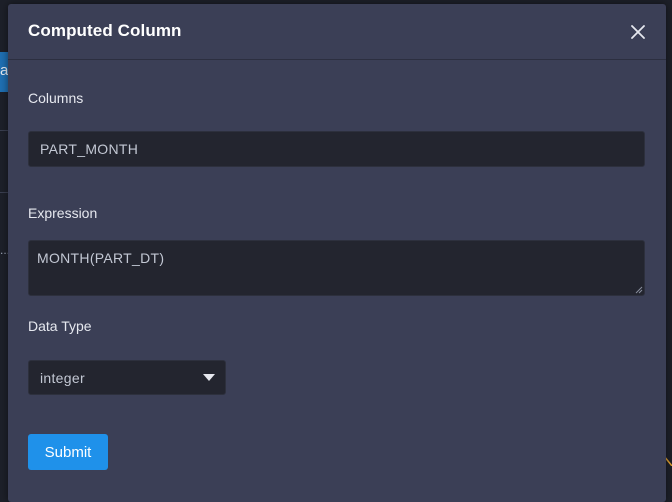 Image resolution: width=672 pixels, height=502 pixels. Describe the element at coordinates (105, 30) in the screenshot. I see `dialog-title: Computed Column` at that location.